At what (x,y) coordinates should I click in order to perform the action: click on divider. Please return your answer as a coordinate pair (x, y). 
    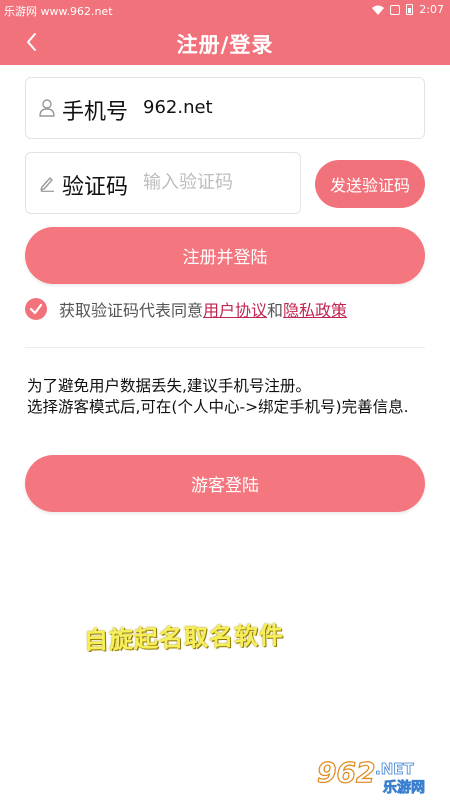
    Looking at the image, I should click on (225, 347).